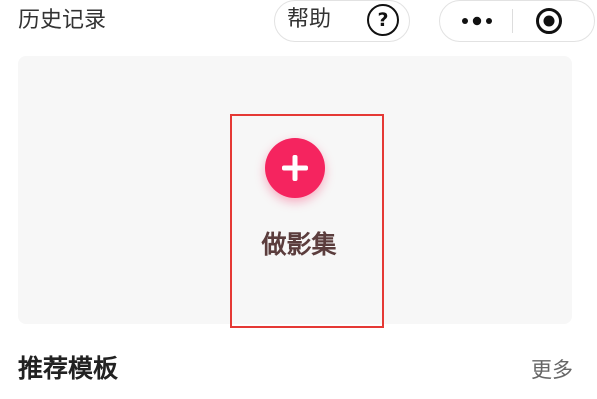  What do you see at coordinates (552, 370) in the screenshot?
I see `more-link: 更多` at bounding box center [552, 370].